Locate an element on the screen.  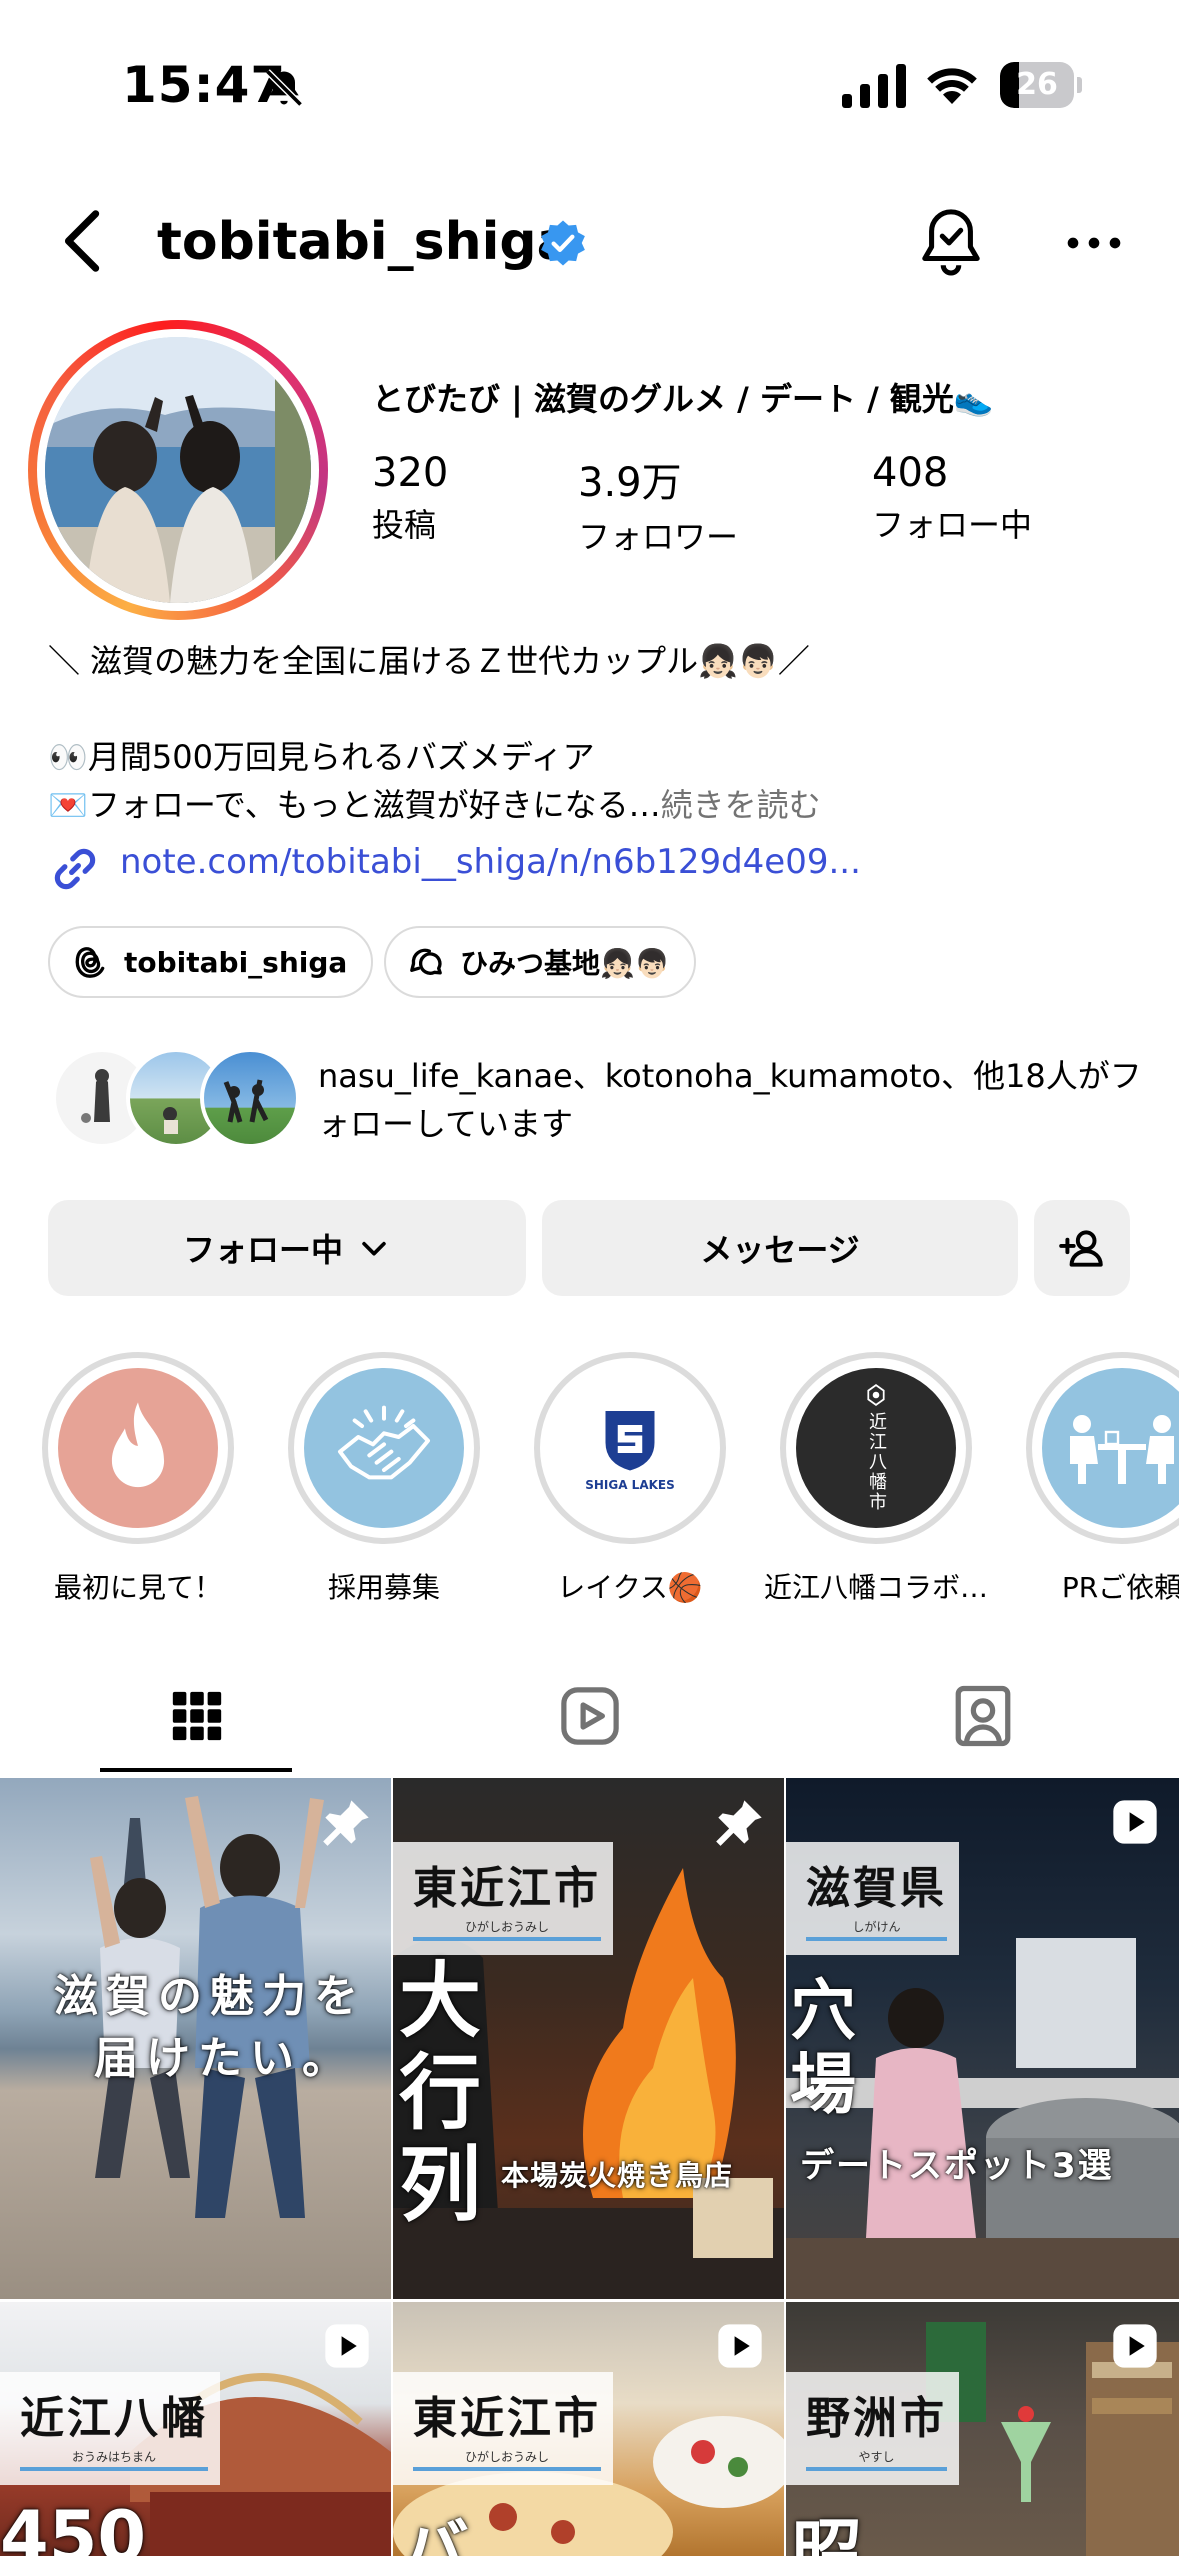
post-location-tag: 野洲市 やすし is located at coordinates (872, 2428).